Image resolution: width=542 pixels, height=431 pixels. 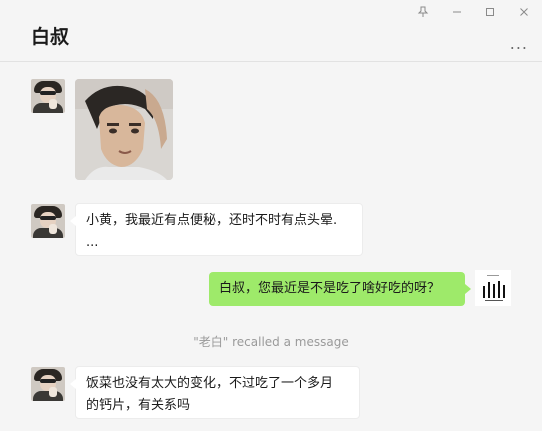 I want to click on message-bubble-outgoing: 白叔，您最近是不是吃了啥好吃的呀？, so click(x=340, y=289).